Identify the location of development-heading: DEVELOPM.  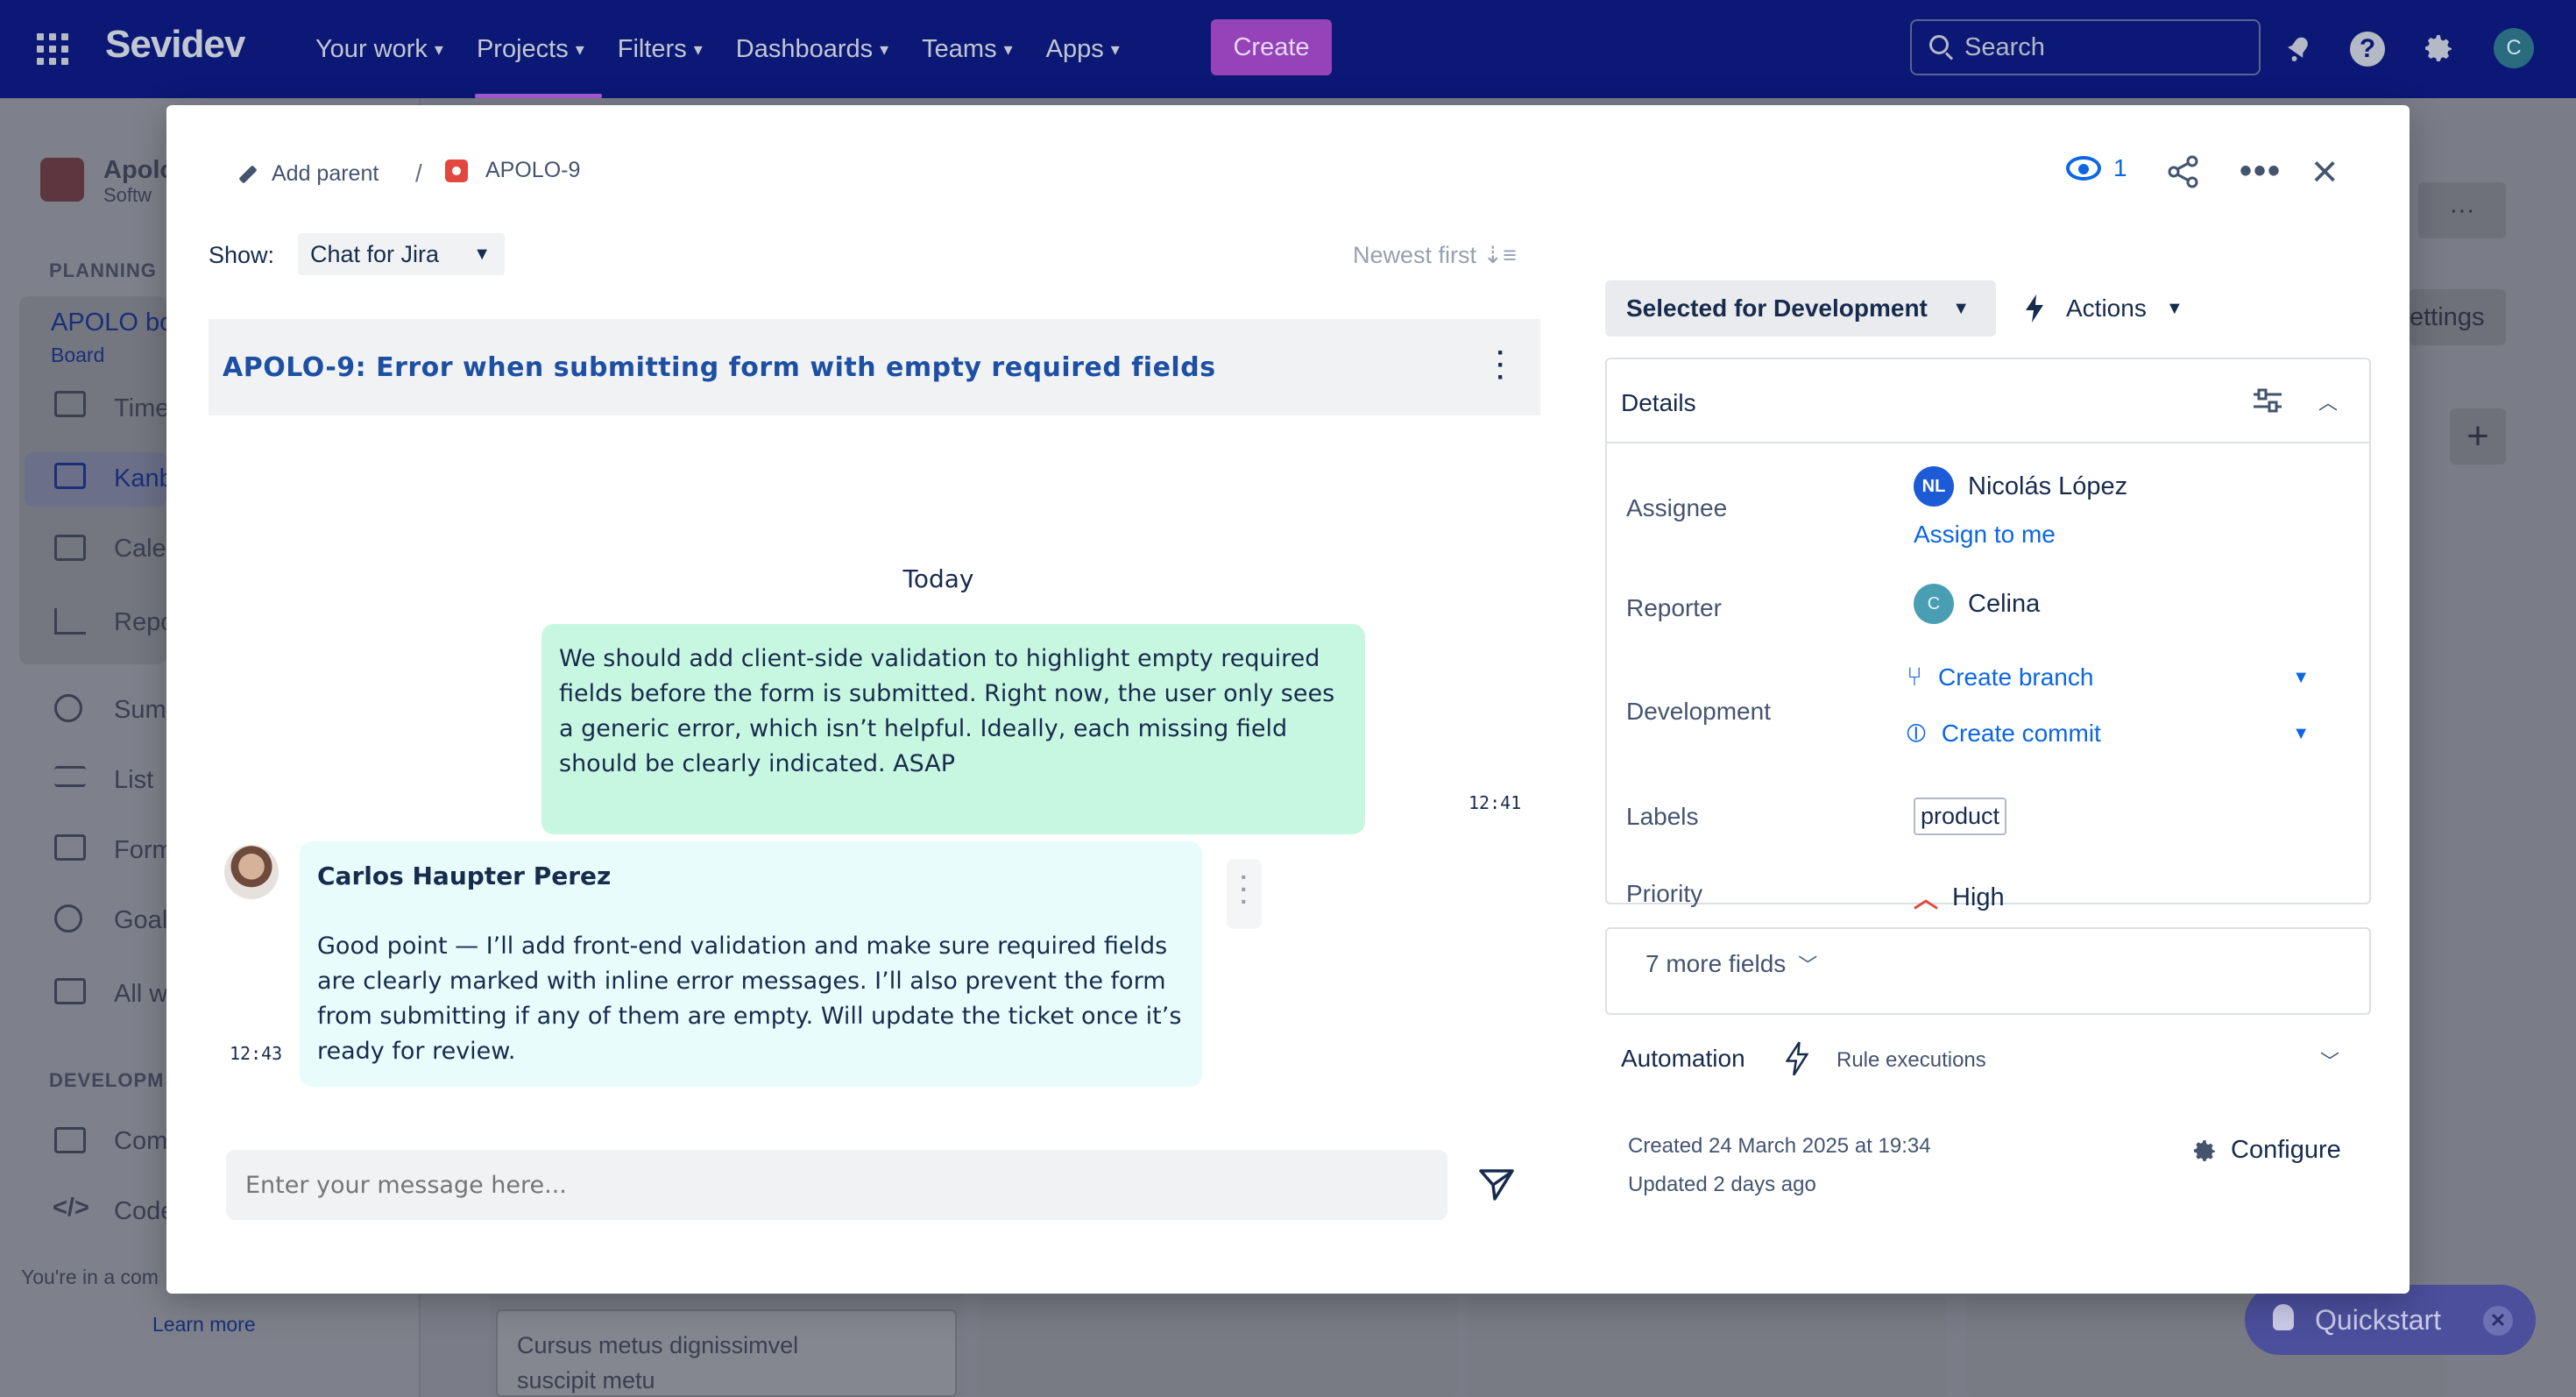
(107, 1080).